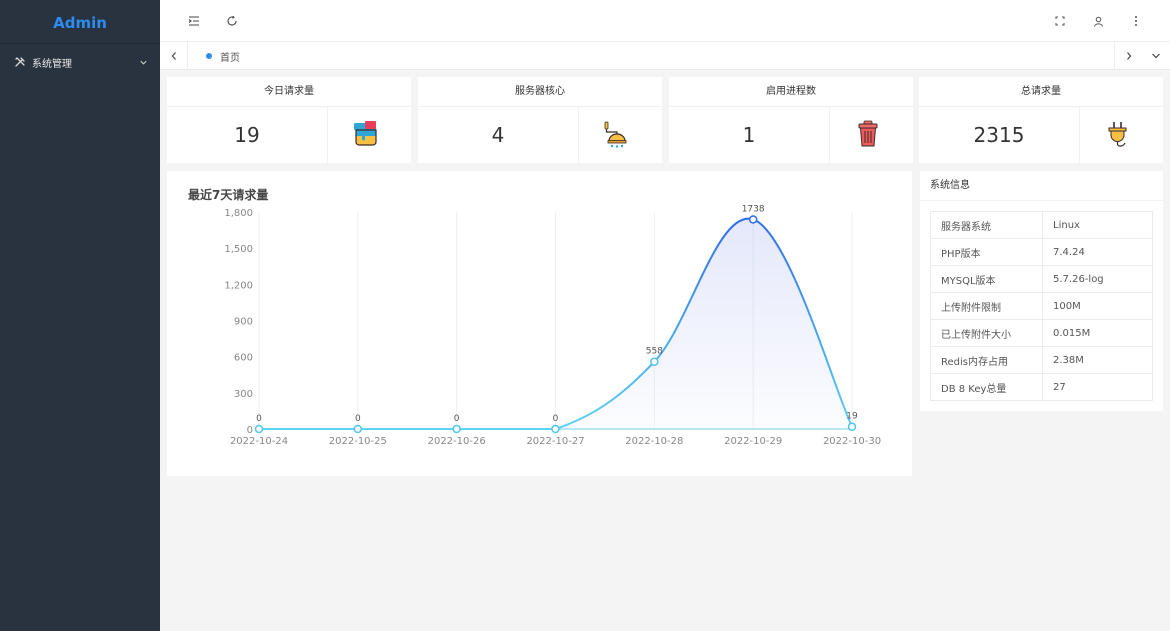 This screenshot has width=1170, height=631. What do you see at coordinates (20, 62) in the screenshot?
I see `tools-icon` at bounding box center [20, 62].